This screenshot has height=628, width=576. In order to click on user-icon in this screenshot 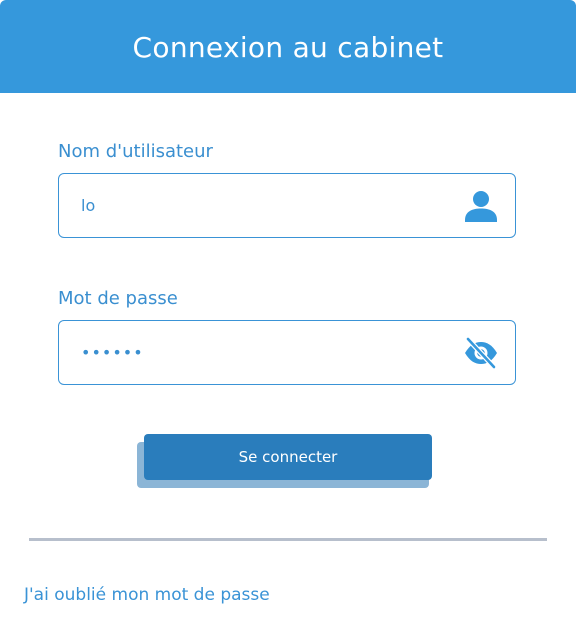, I will do `click(481, 206)`.